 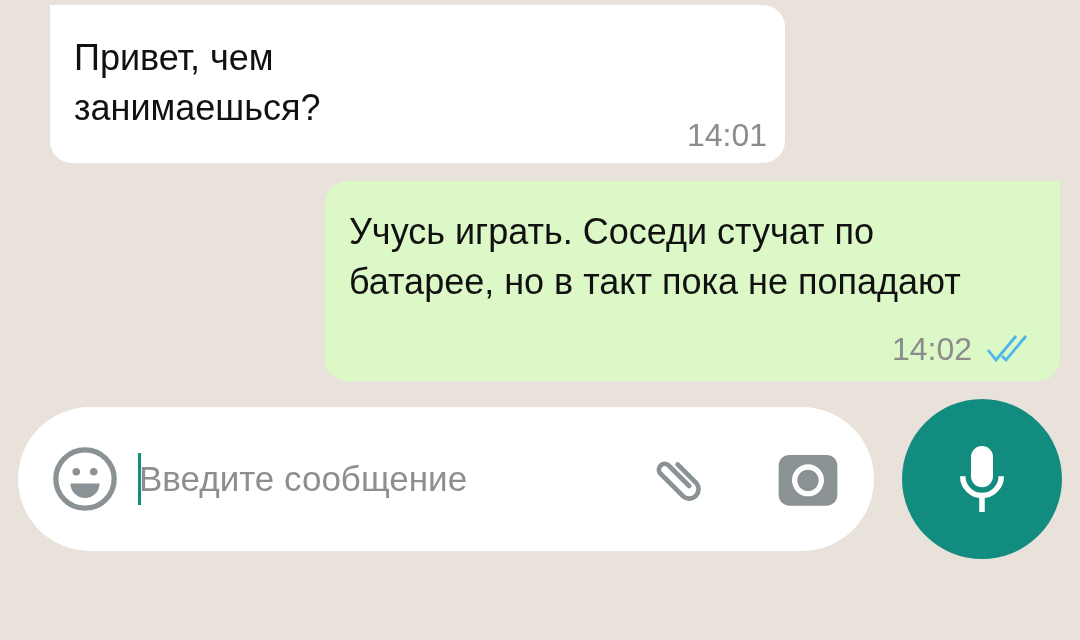 What do you see at coordinates (85, 479) in the screenshot?
I see `emoji-icon` at bounding box center [85, 479].